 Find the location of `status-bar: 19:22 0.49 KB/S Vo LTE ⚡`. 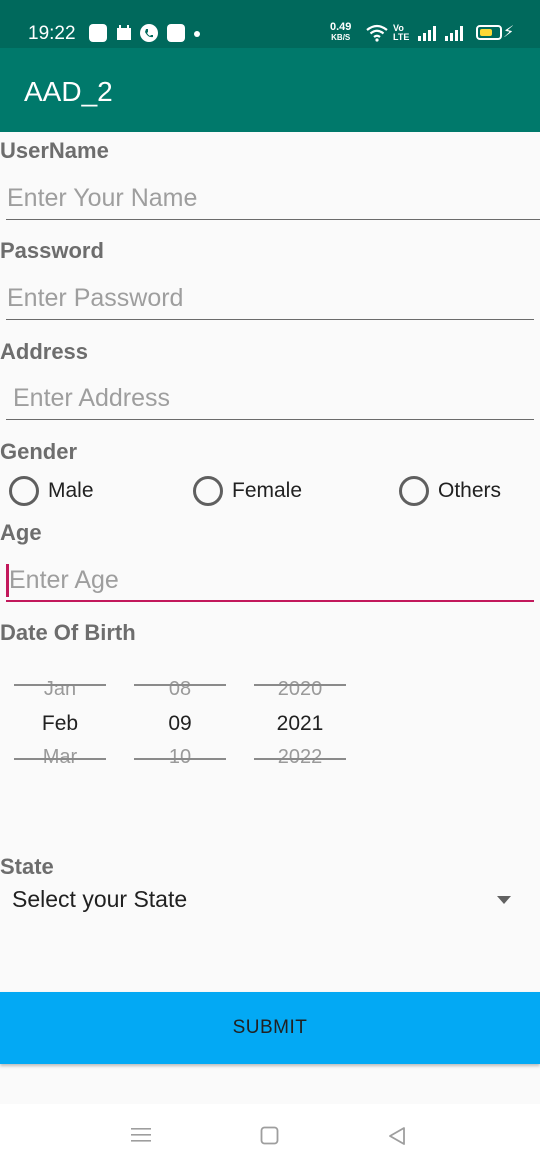

status-bar: 19:22 0.49 KB/S Vo LTE ⚡ is located at coordinates (270, 24).